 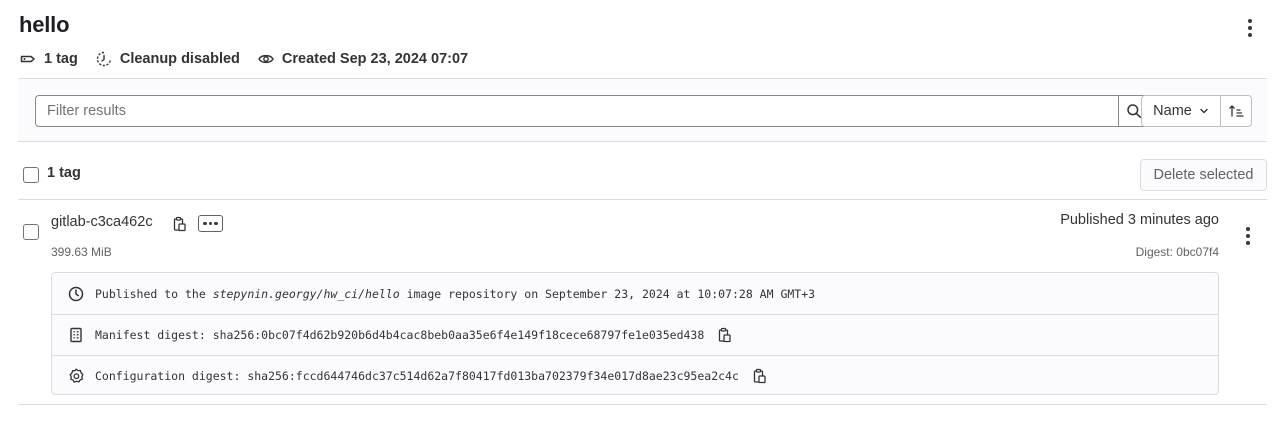 What do you see at coordinates (1204, 111) in the screenshot?
I see `chevron-down-icon` at bounding box center [1204, 111].